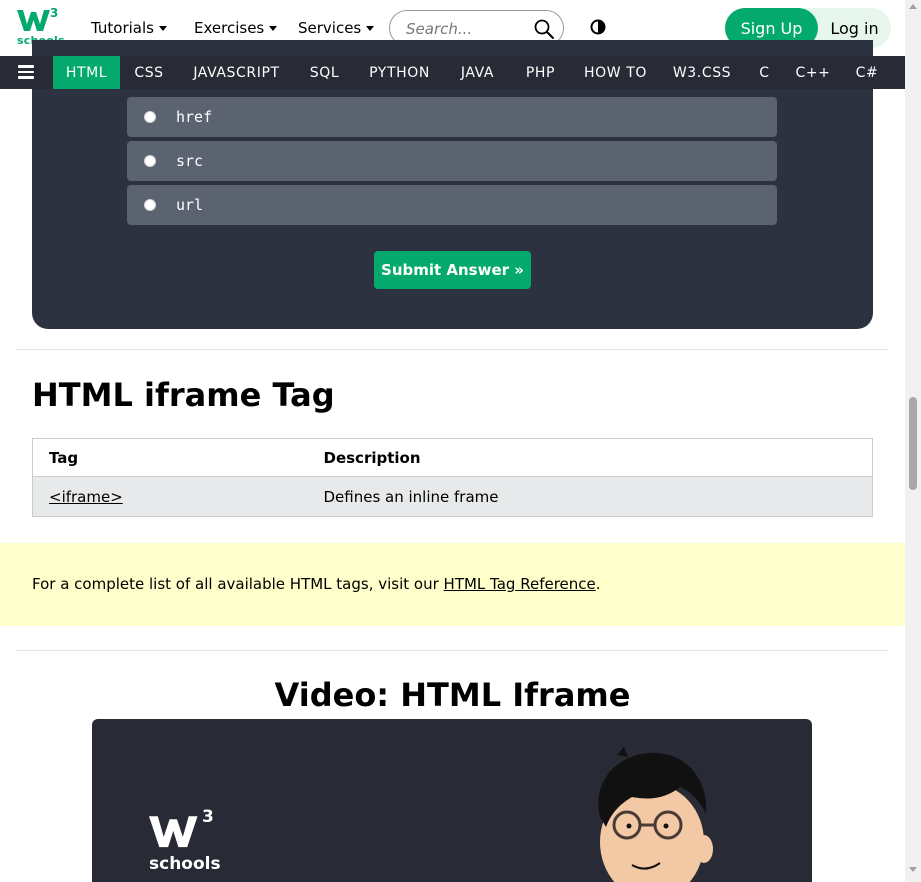 The width and height of the screenshot is (921, 882). Describe the element at coordinates (170, 457) in the screenshot. I see `table-header: Tag` at that location.